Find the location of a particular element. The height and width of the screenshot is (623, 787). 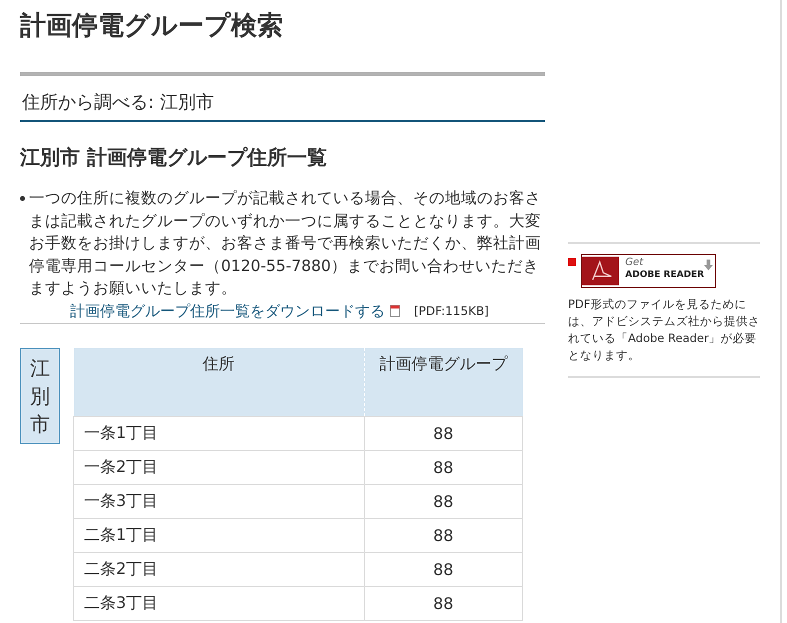

download-link: 計画停電グループ住所一覧をダウンロードする is located at coordinates (227, 311).